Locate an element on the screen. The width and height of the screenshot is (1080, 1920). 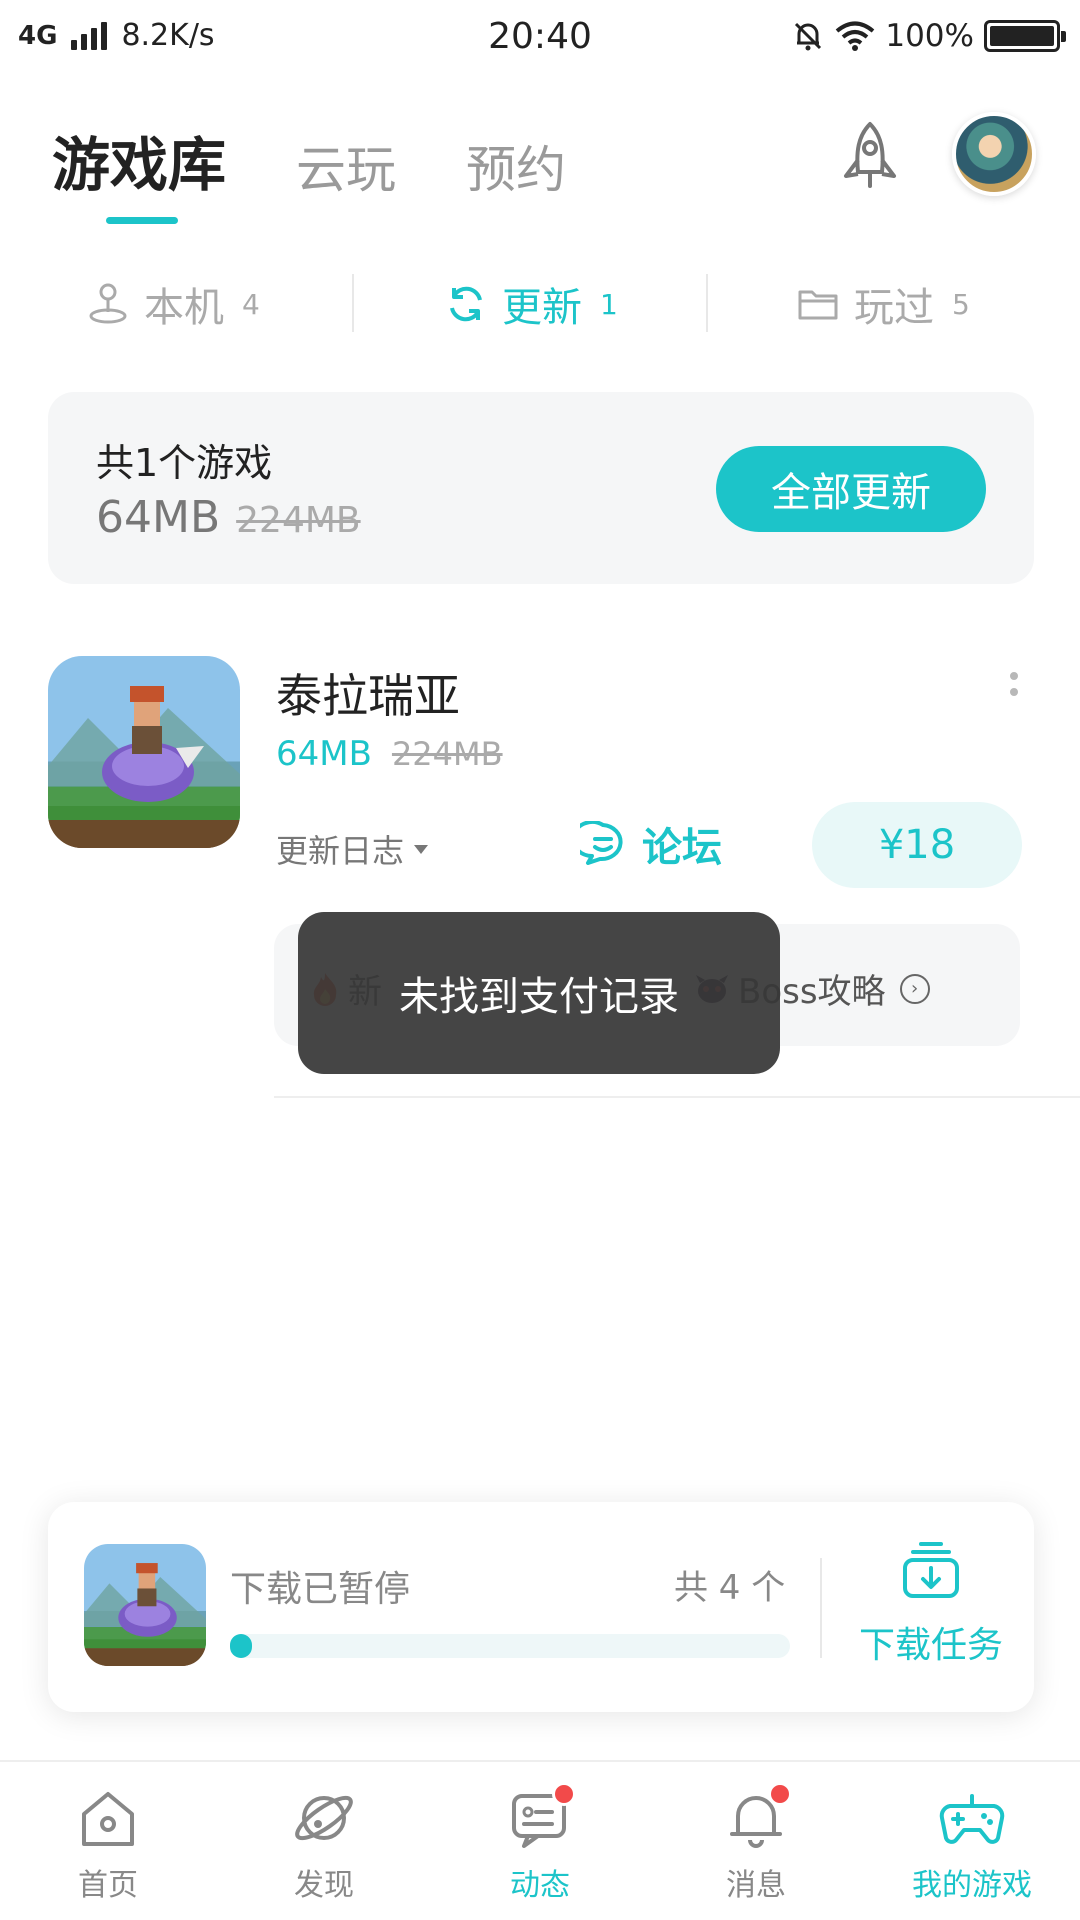
top-tabs: 游戏库 云玩 预约 is located at coordinates (309, 160).